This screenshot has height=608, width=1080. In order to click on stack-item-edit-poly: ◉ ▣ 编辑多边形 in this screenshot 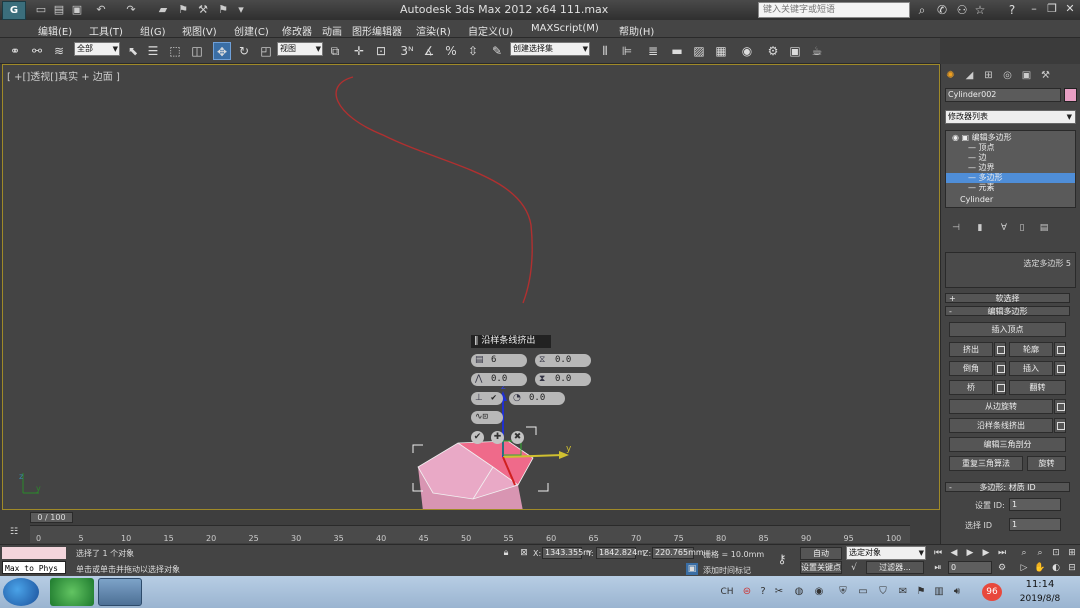, I will do `click(1010, 138)`.